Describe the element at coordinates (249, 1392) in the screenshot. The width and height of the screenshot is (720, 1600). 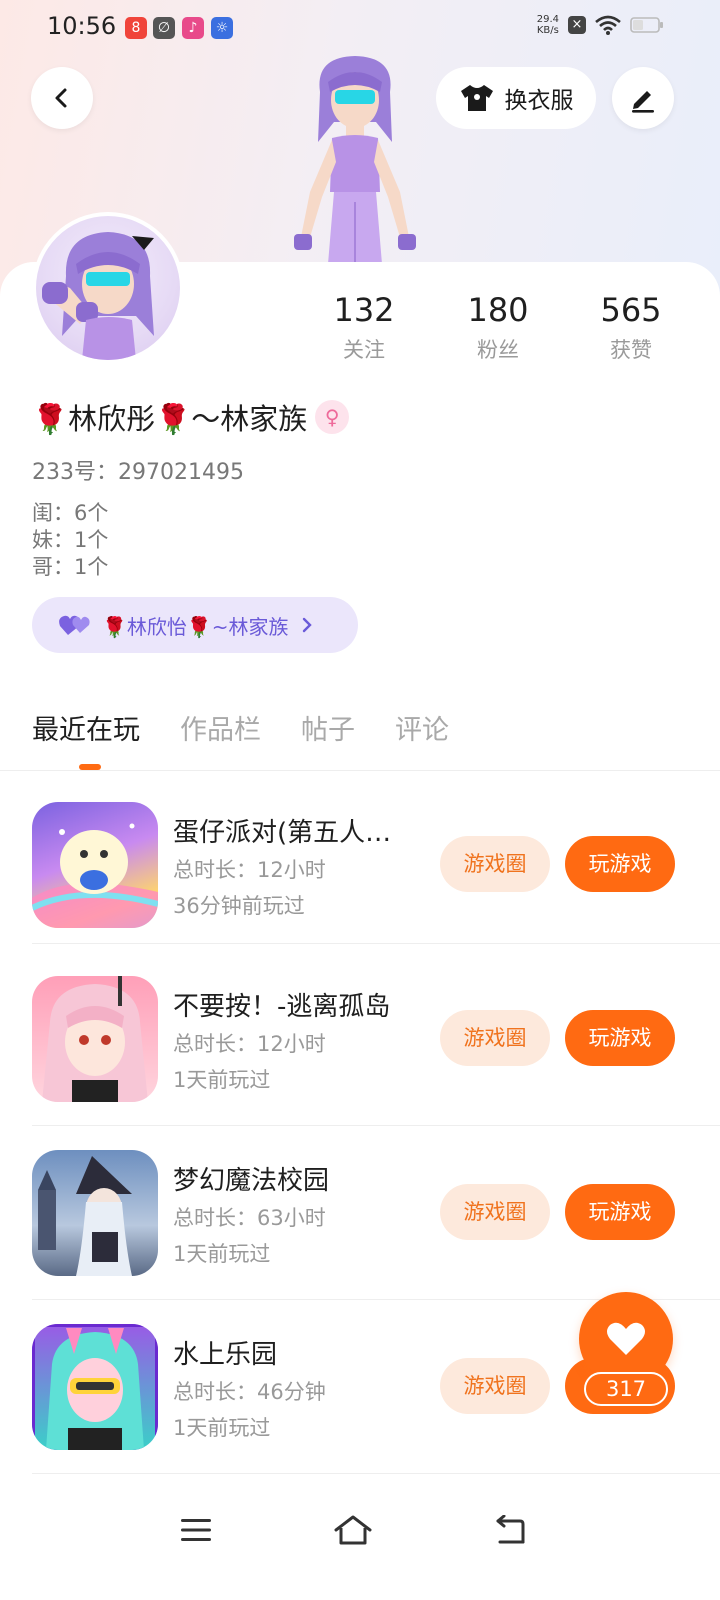
I see `game-duration: 总时长：46分钟` at that location.